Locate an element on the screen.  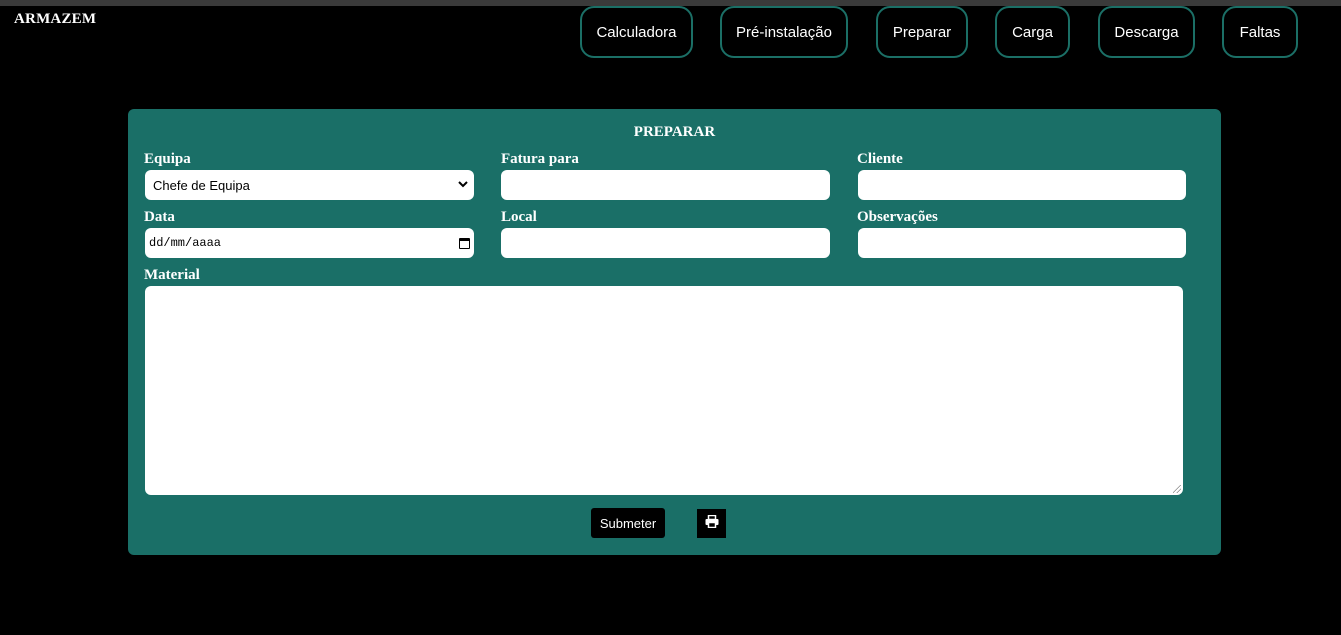
equipa-select: Chefe de Equipa is located at coordinates (309, 185).